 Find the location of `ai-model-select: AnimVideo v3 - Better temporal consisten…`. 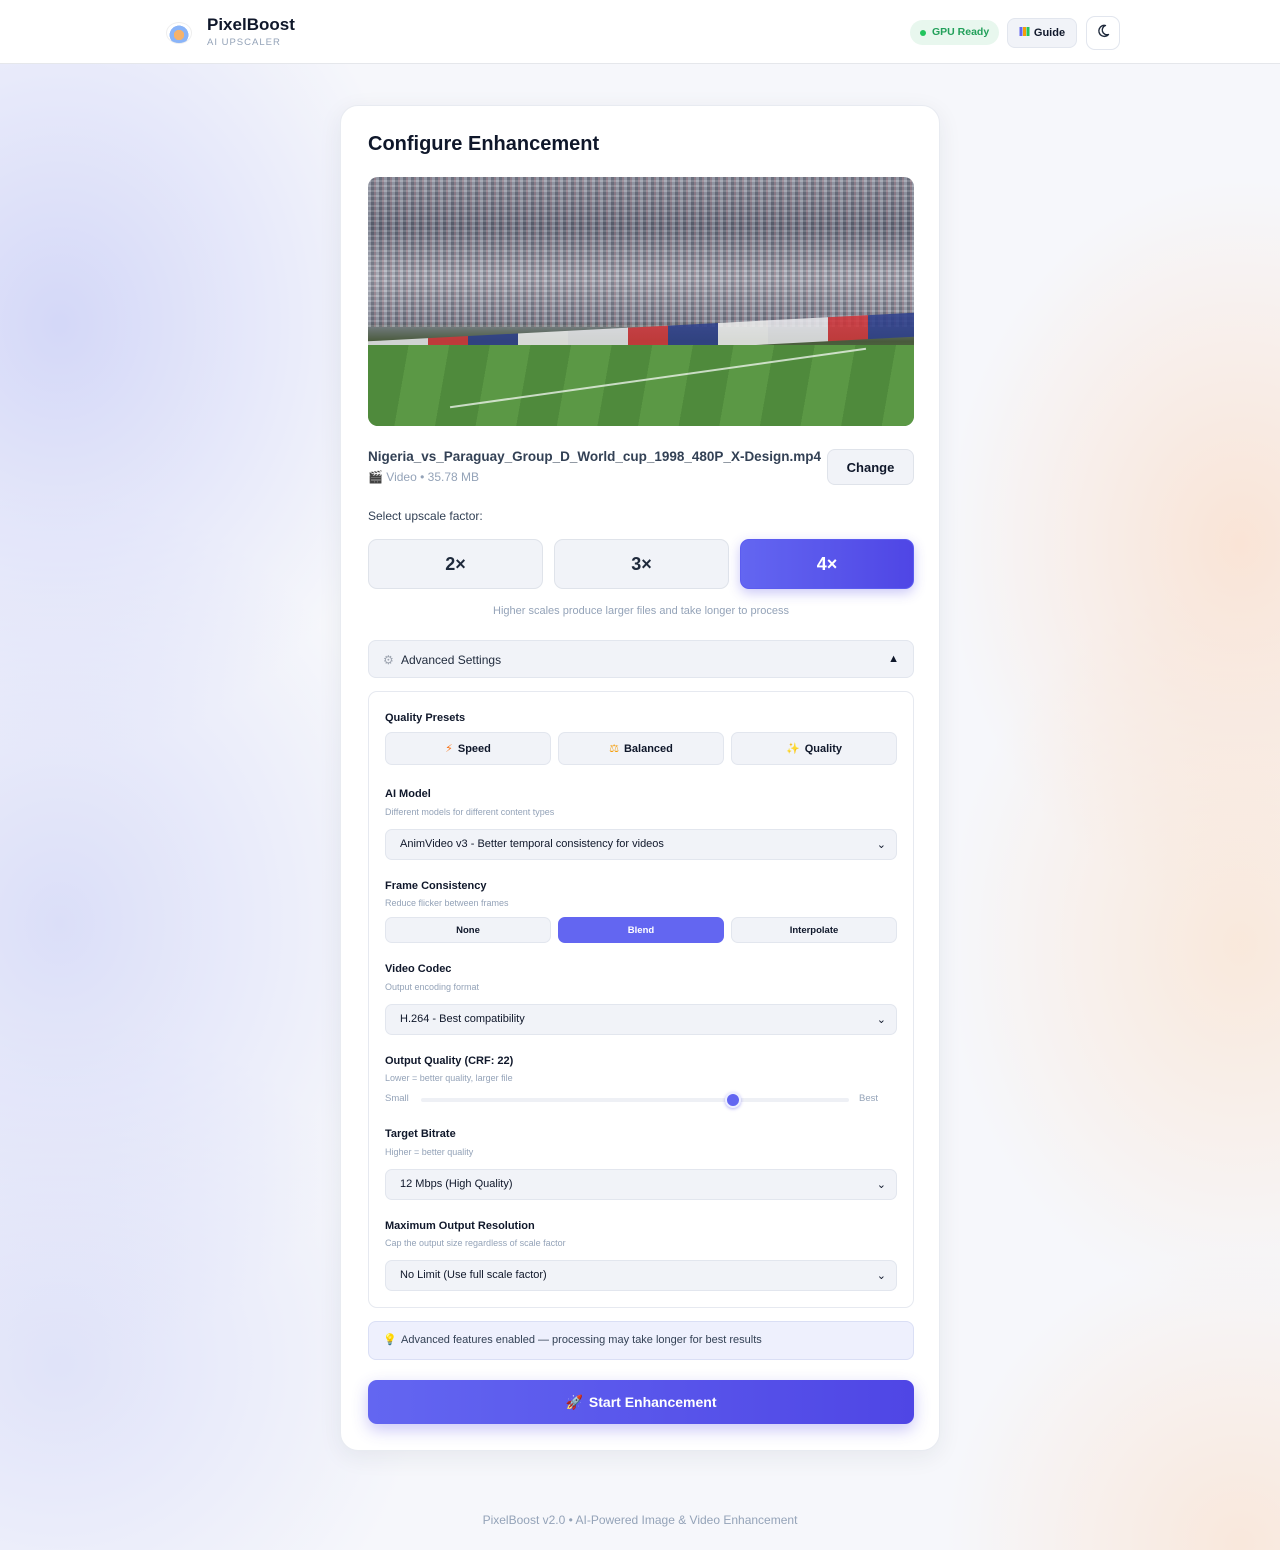

ai-model-select: AnimVideo v3 - Better temporal consisten… is located at coordinates (641, 844).